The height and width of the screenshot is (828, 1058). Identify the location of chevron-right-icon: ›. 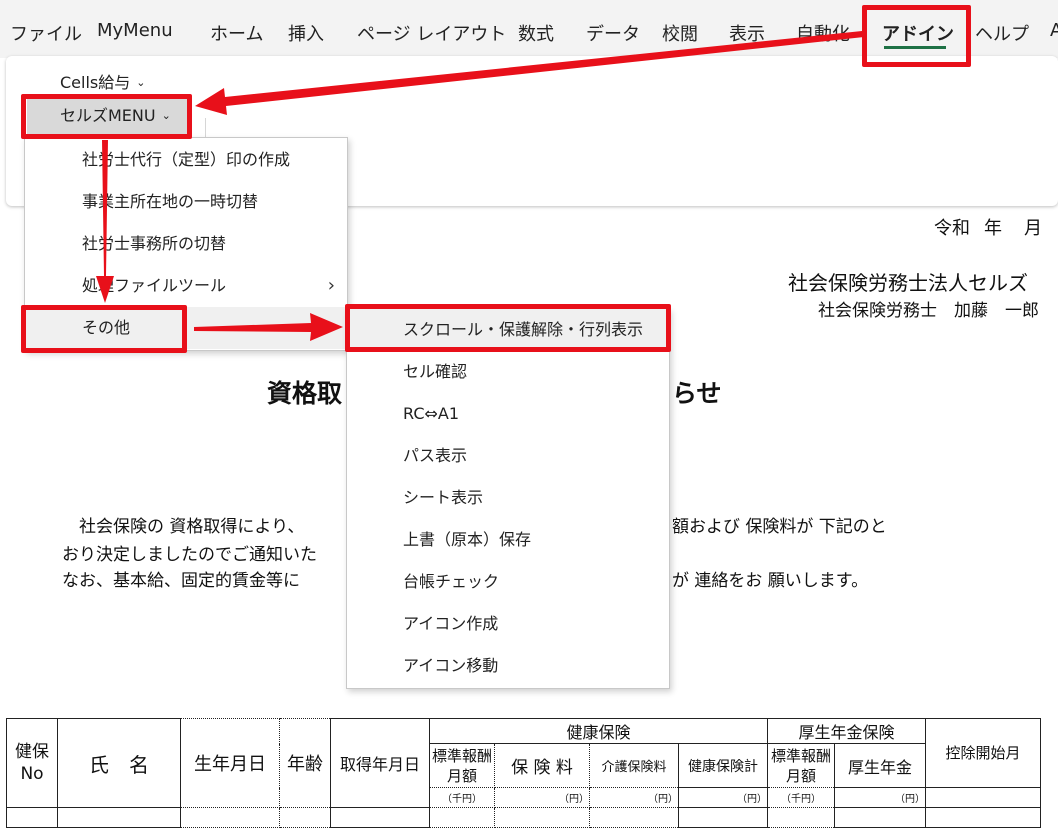
(331, 285).